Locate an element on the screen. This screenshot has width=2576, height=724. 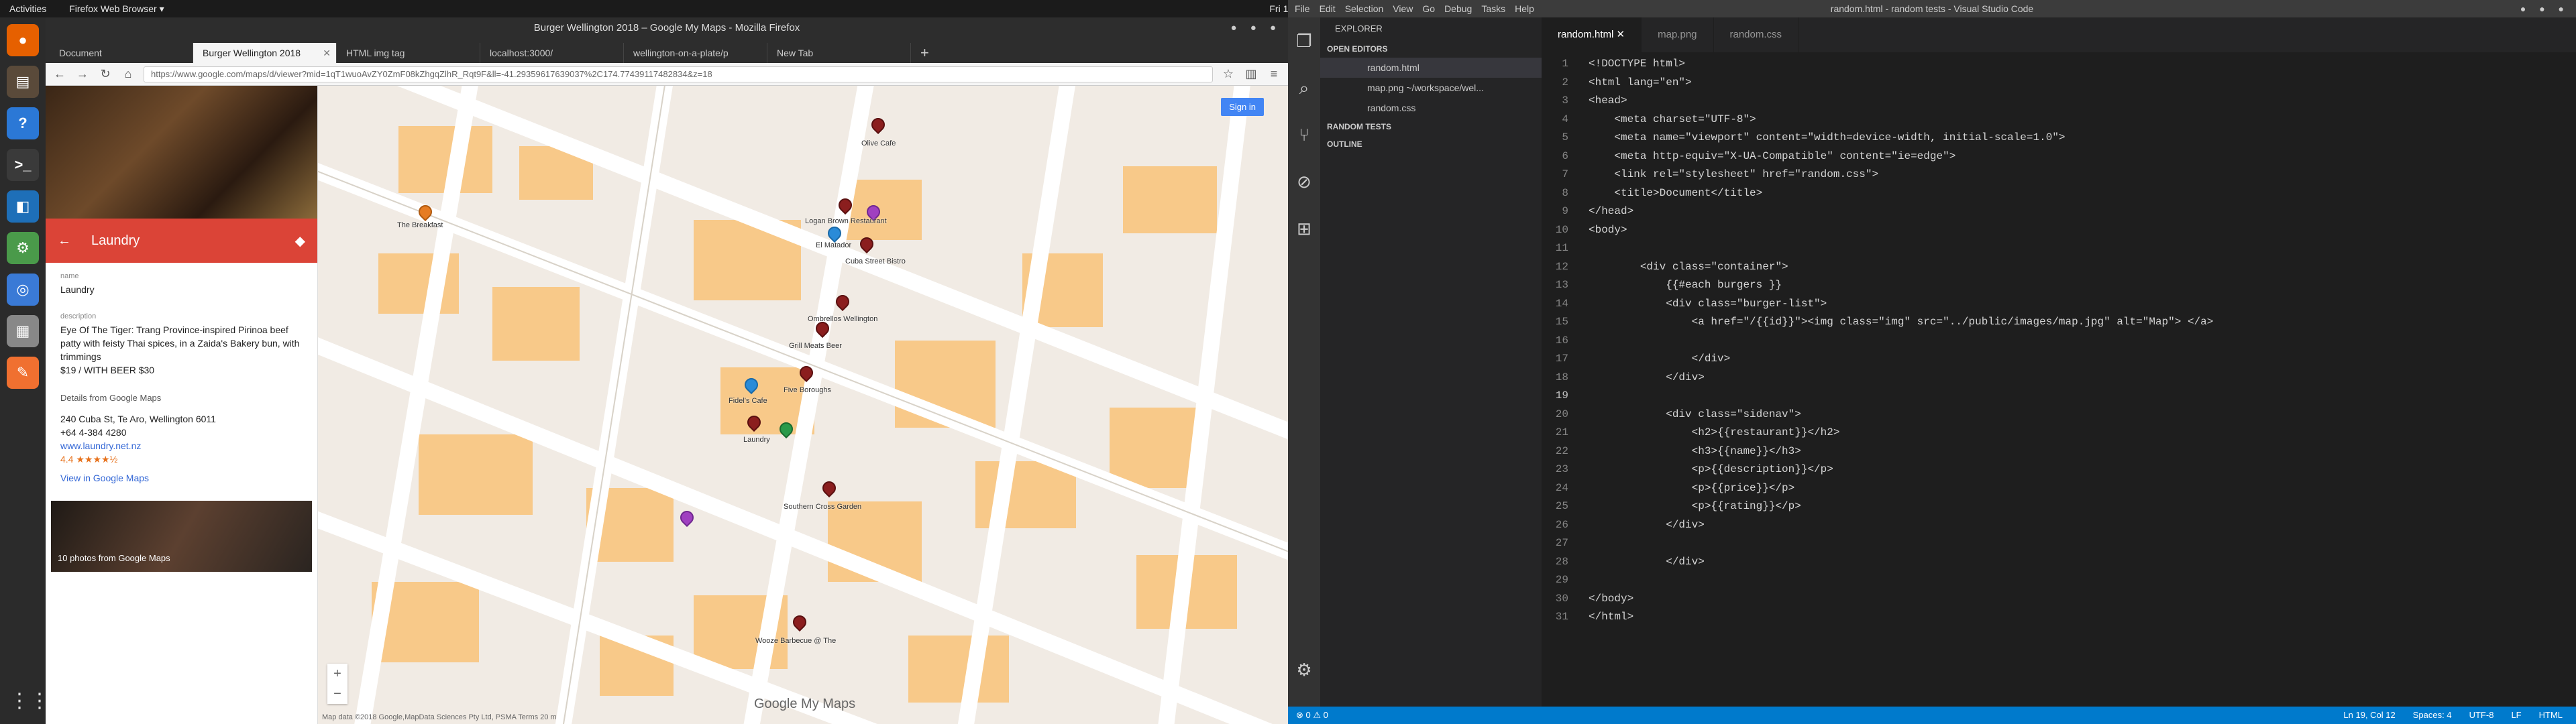
source-control-icon: ⑂ is located at coordinates (1304, 134).